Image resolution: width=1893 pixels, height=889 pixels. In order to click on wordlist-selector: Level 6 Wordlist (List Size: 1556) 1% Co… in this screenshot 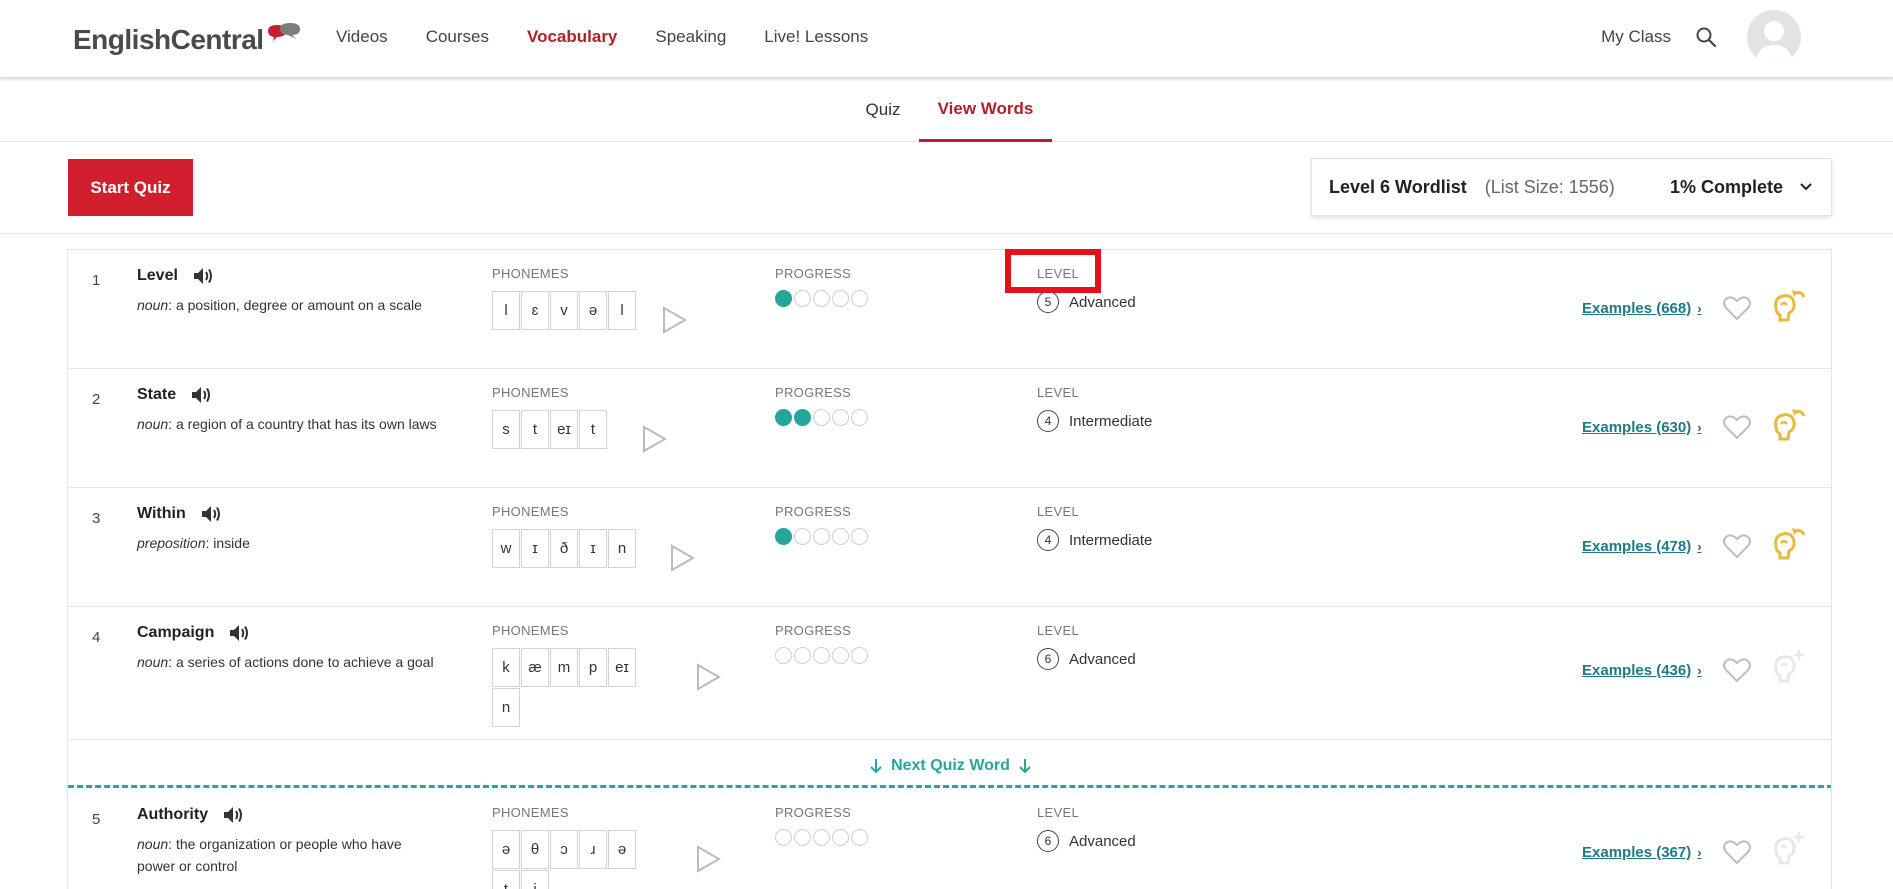, I will do `click(1571, 187)`.